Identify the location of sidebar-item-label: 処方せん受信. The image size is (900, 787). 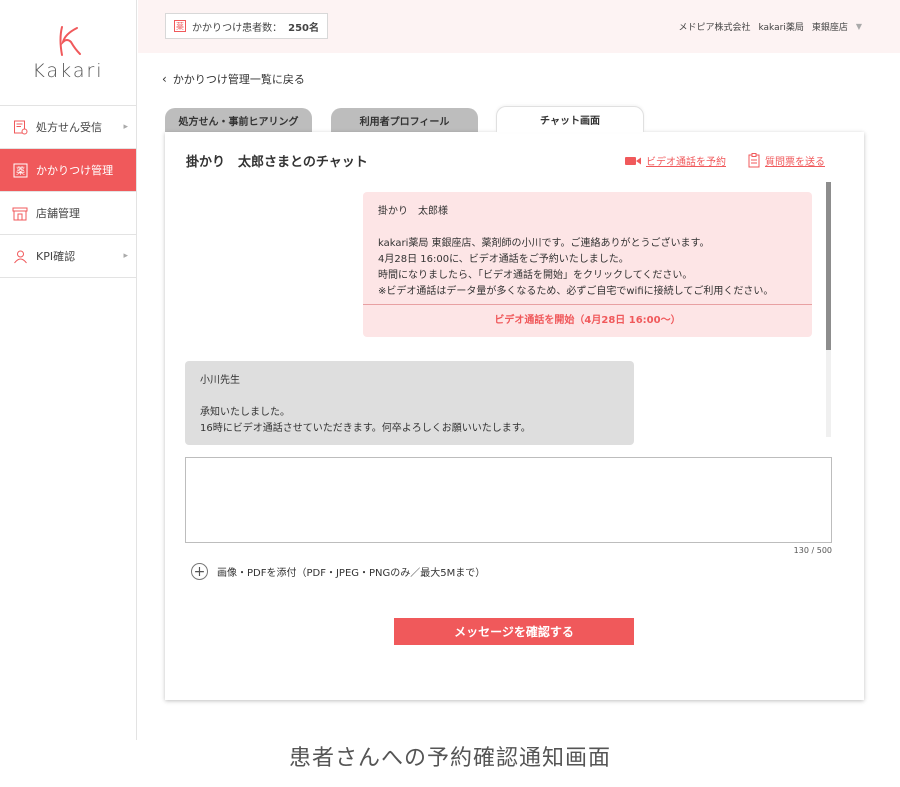
(69, 127).